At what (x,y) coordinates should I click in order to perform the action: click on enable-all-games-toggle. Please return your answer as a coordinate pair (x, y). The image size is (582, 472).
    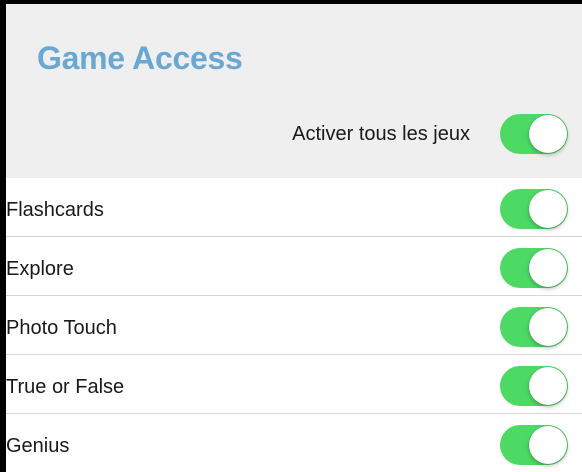
    Looking at the image, I should click on (534, 134).